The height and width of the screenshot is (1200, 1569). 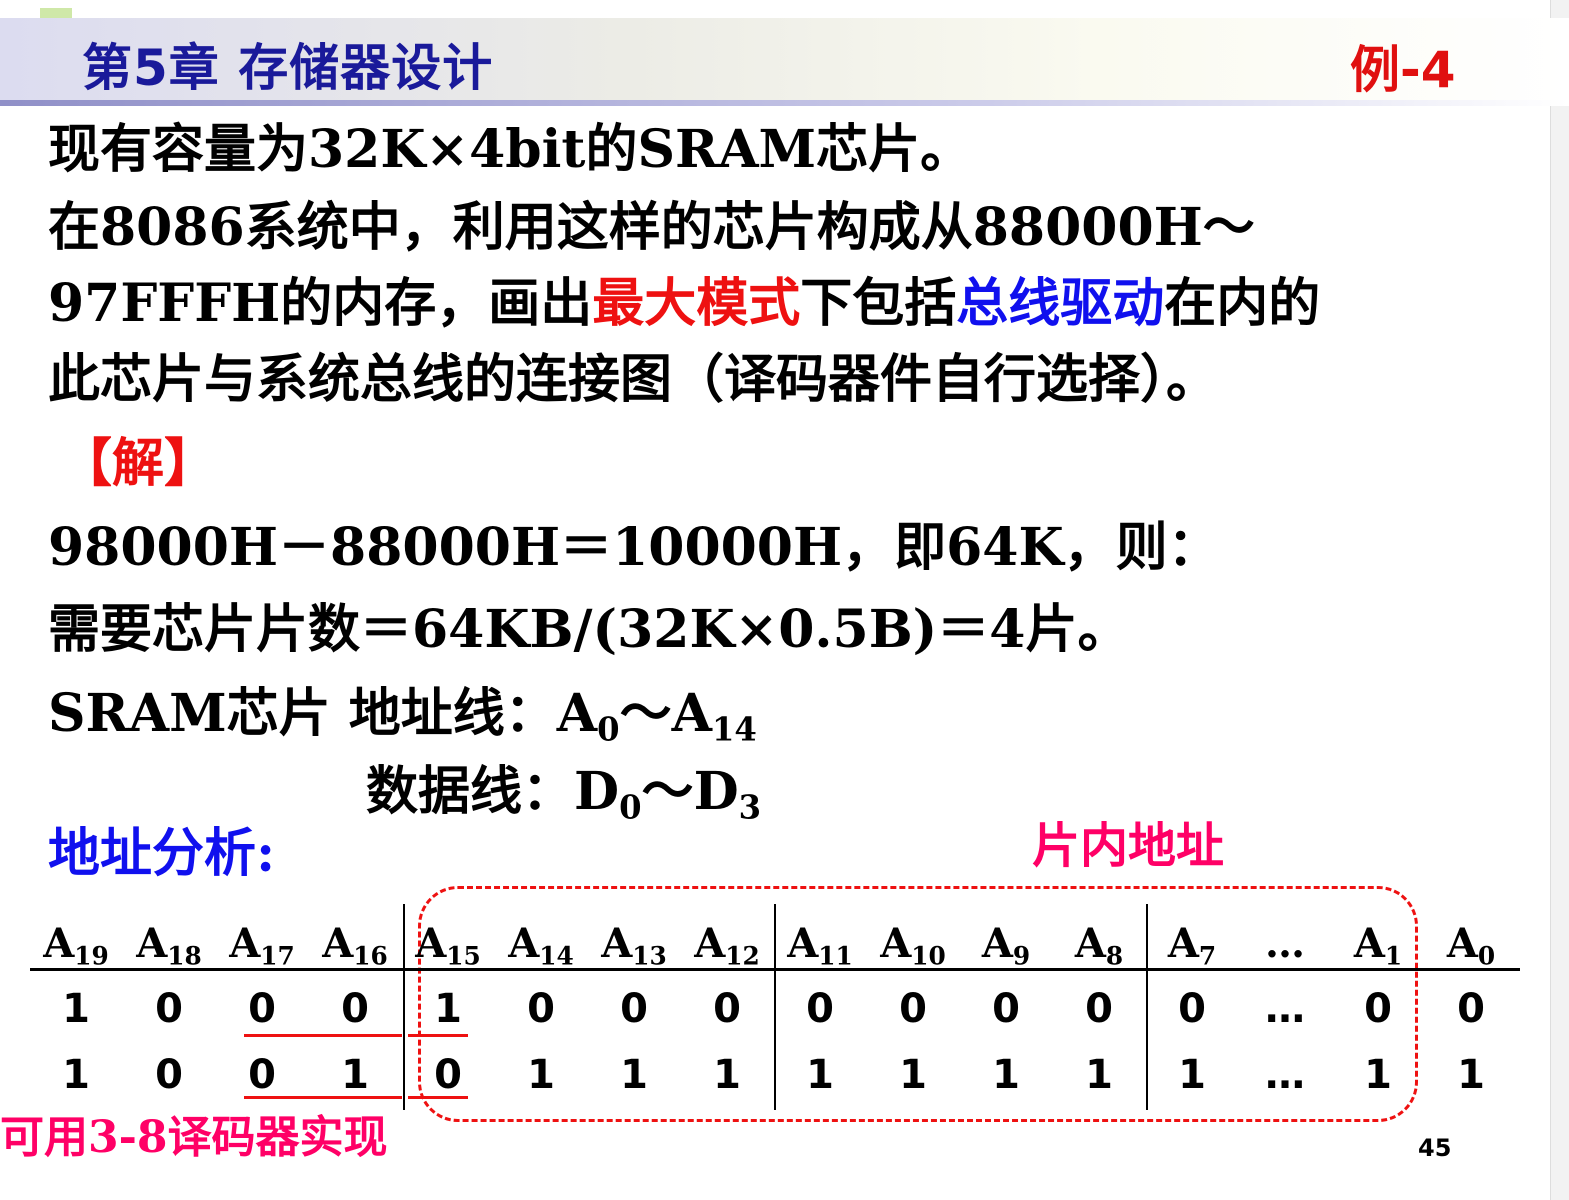 I want to click on data-lines: 数据线：D0～D3, so click(x=563, y=795).